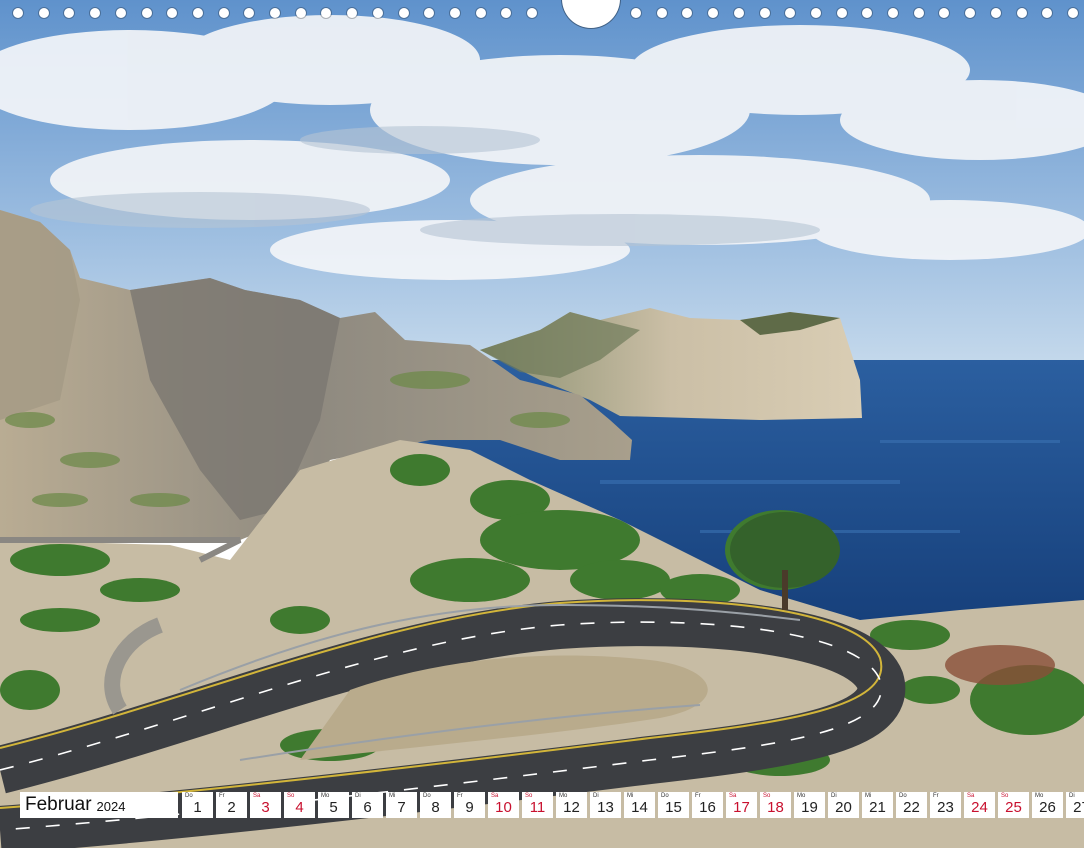  I want to click on day-number: 19, so click(809, 807).